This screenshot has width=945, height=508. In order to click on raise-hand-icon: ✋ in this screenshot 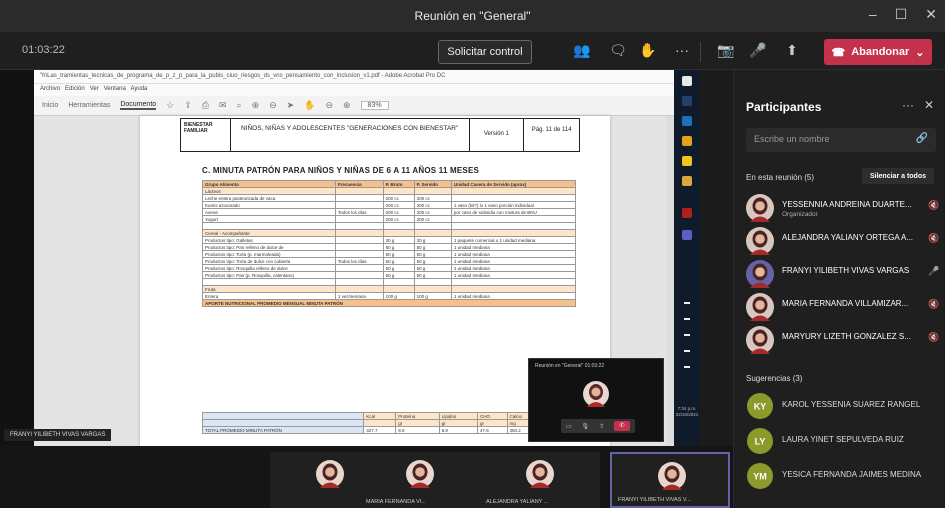, I will do `click(648, 50)`.